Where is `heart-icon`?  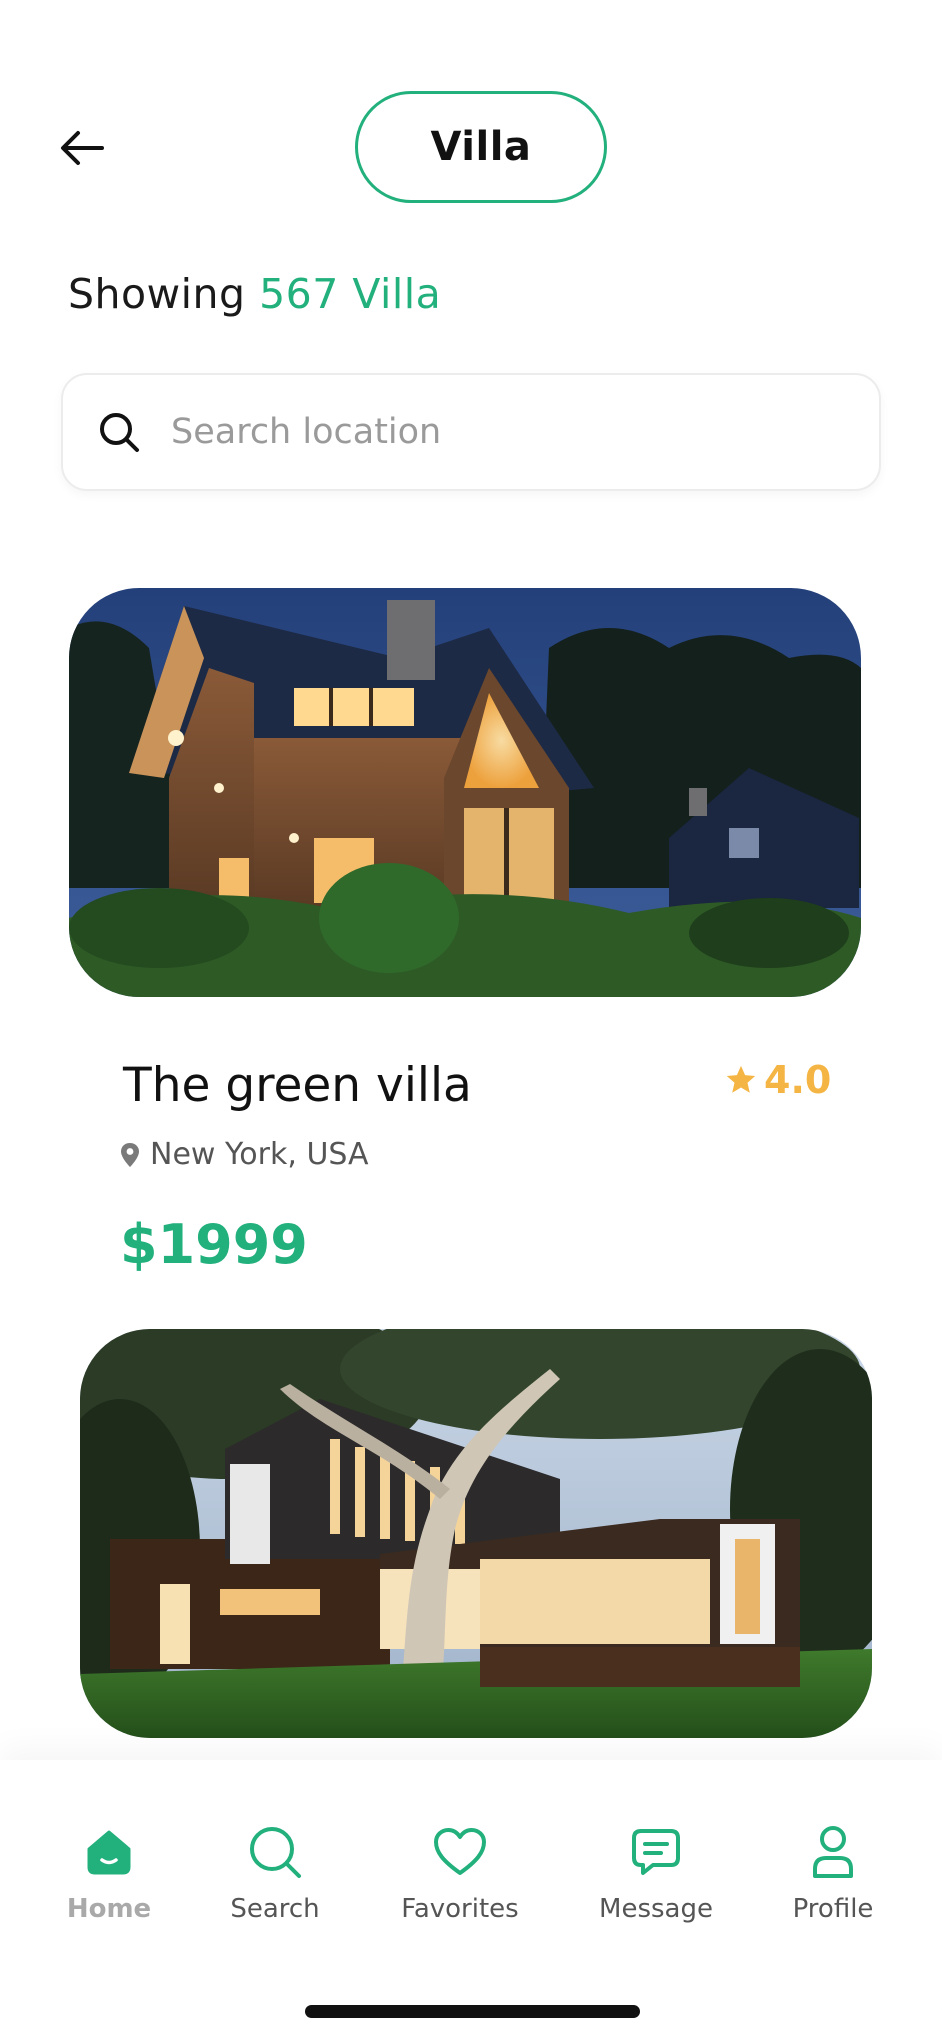
heart-icon is located at coordinates (460, 1852).